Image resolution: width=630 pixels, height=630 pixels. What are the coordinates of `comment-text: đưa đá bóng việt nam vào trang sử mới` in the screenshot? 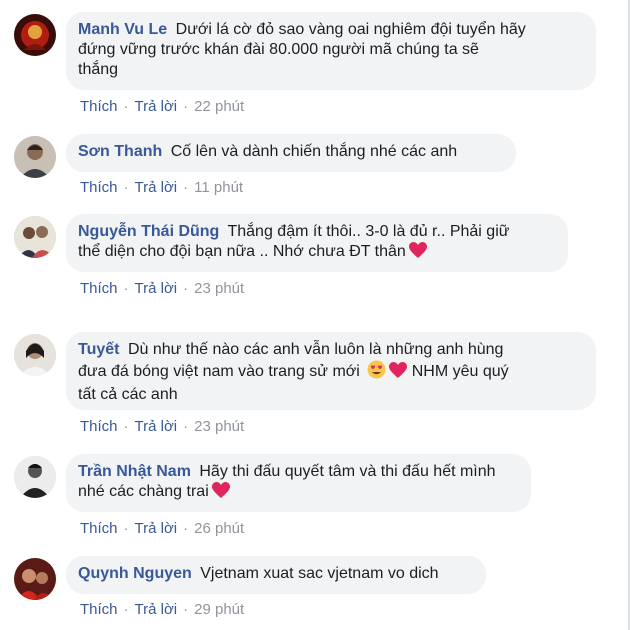 It's located at (219, 371).